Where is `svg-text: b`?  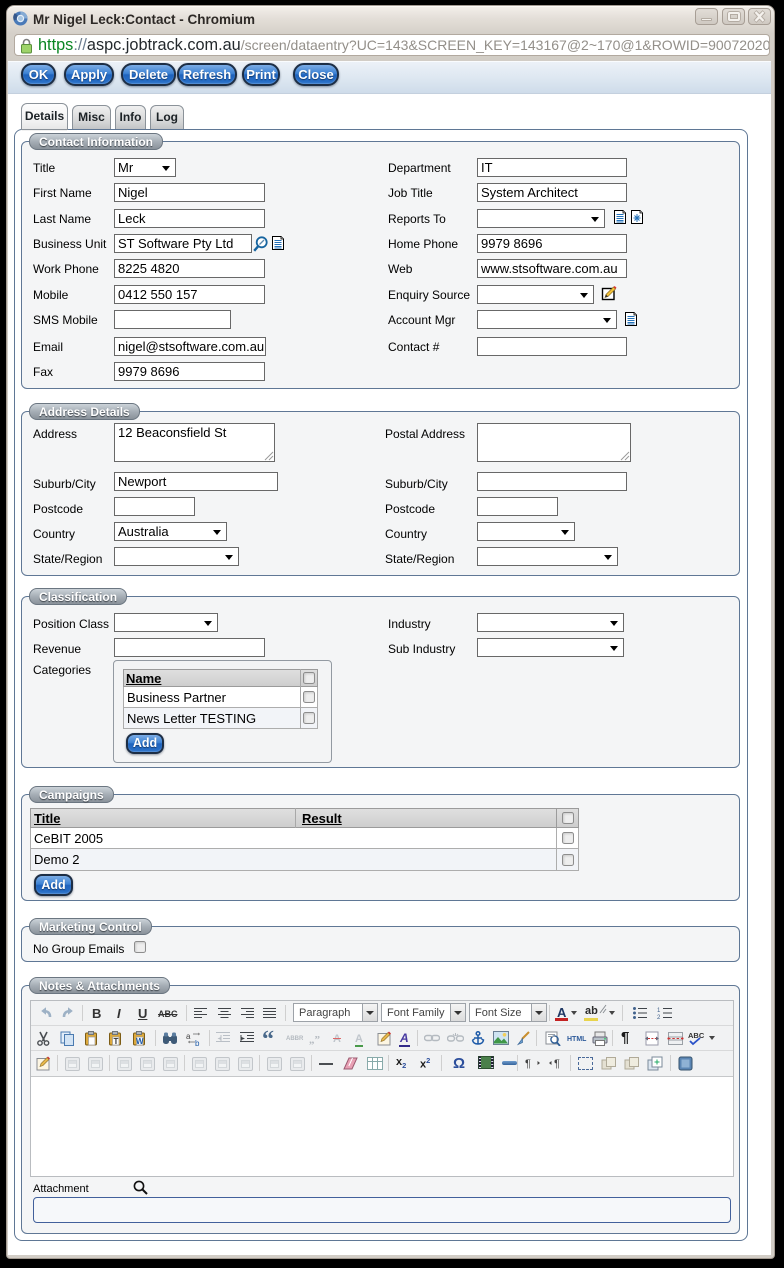 svg-text: b is located at coordinates (197, 1042).